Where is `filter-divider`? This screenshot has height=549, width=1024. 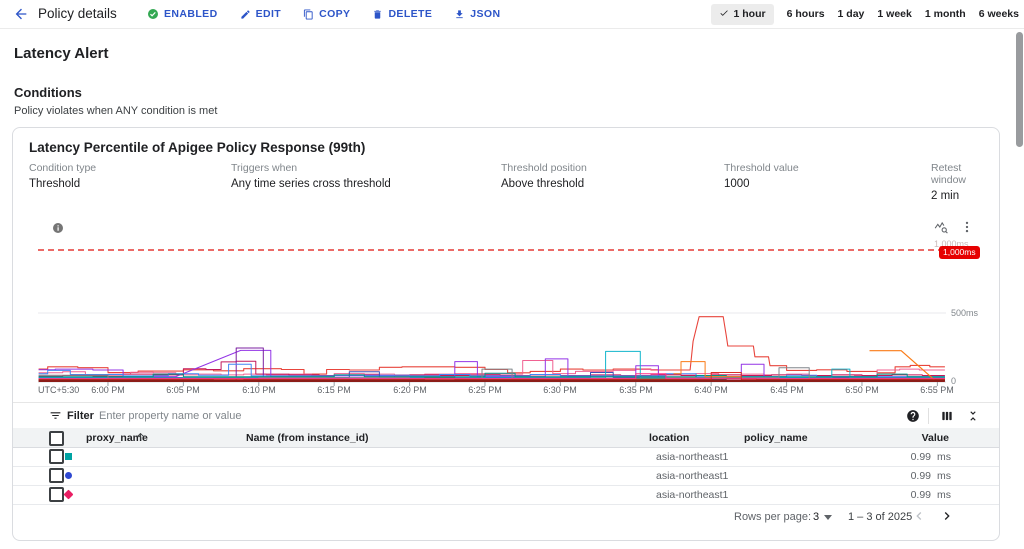 filter-divider is located at coordinates (928, 416).